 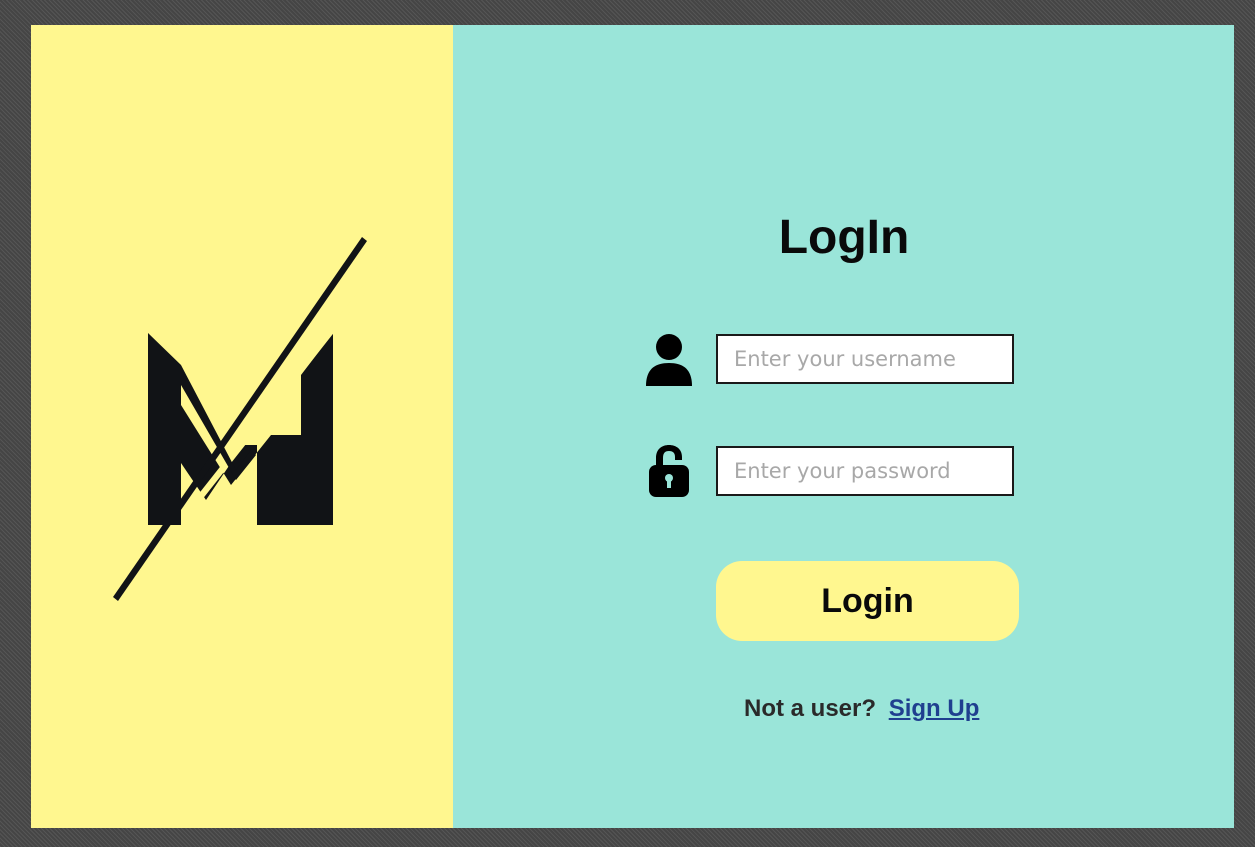 I want to click on lock-icon, so click(x=669, y=471).